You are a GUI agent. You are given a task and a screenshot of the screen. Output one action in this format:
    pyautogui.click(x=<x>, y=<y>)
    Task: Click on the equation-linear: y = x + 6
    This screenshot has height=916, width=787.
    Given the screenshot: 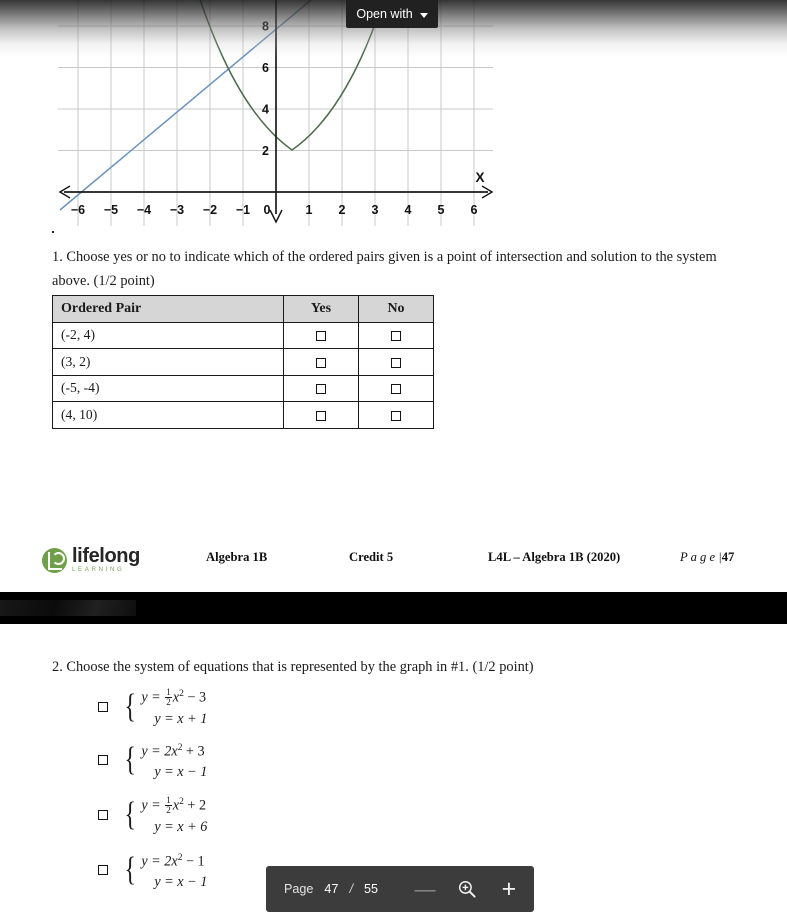 What is the action you would take?
    pyautogui.click(x=181, y=827)
    